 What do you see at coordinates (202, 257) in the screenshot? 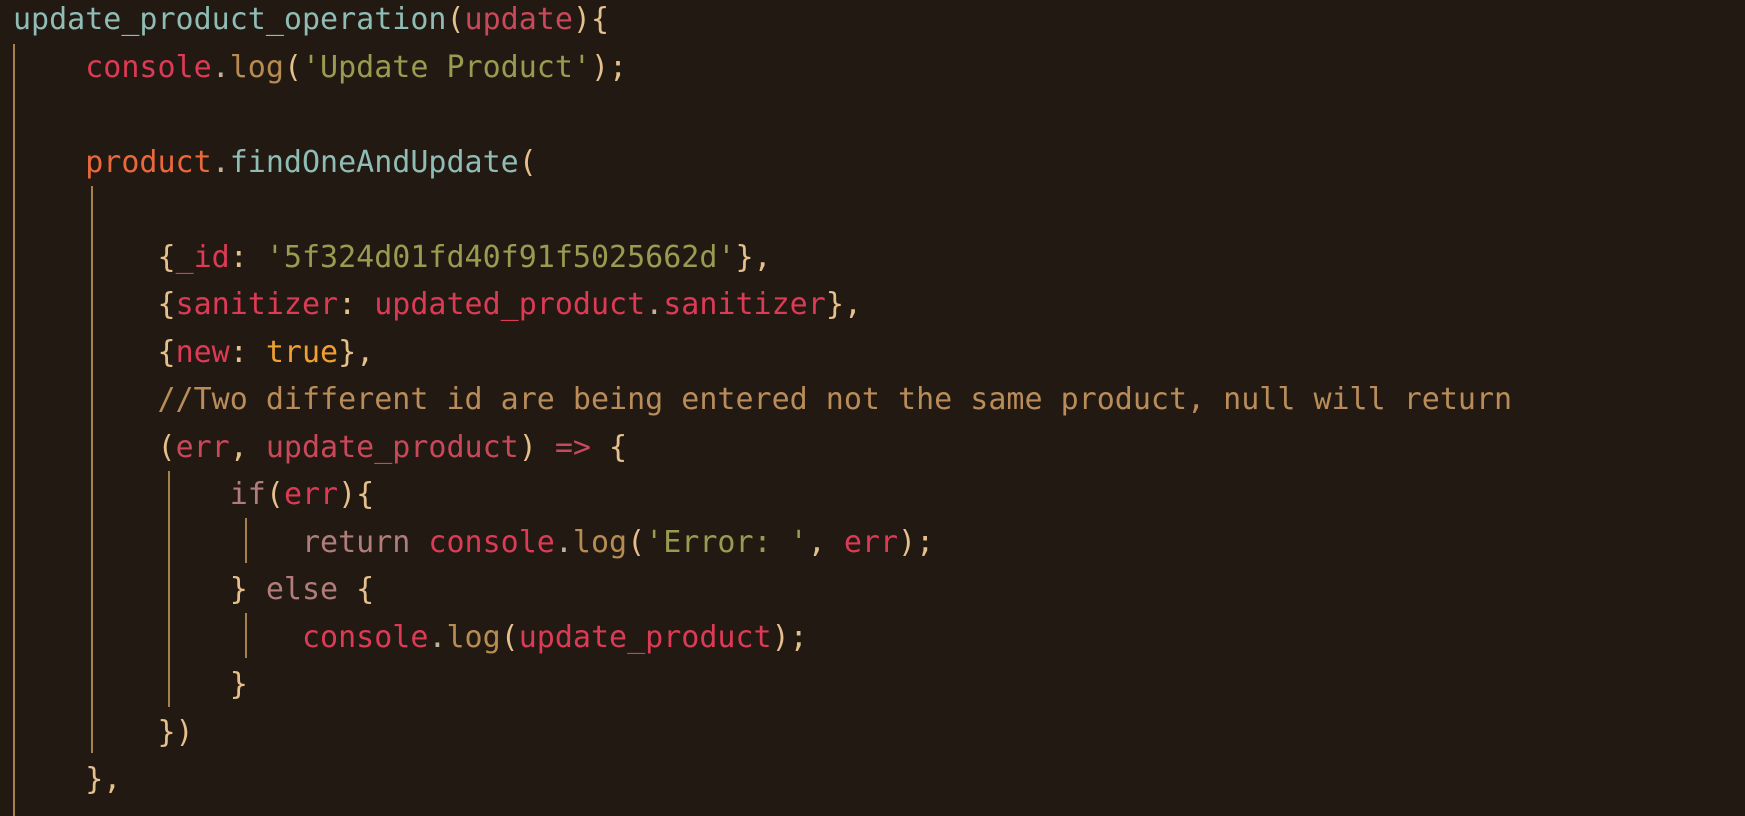
I see `code-token: _id` at bounding box center [202, 257].